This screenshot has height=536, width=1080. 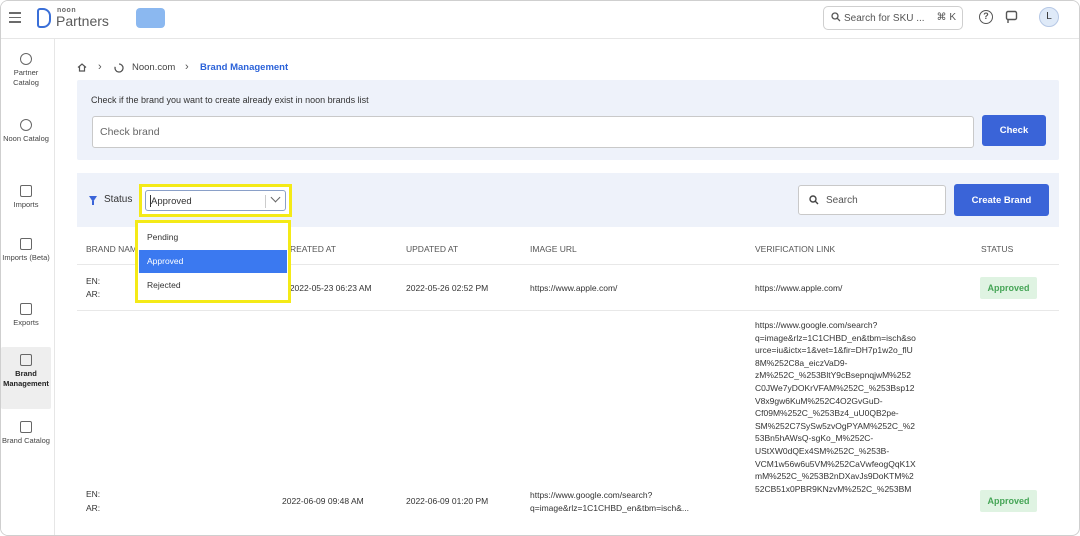 What do you see at coordinates (834, 350) in the screenshot?
I see `verification-link-line: urce=iu&ictx=1&vet=1&fir=DH7p1w2o_flU` at bounding box center [834, 350].